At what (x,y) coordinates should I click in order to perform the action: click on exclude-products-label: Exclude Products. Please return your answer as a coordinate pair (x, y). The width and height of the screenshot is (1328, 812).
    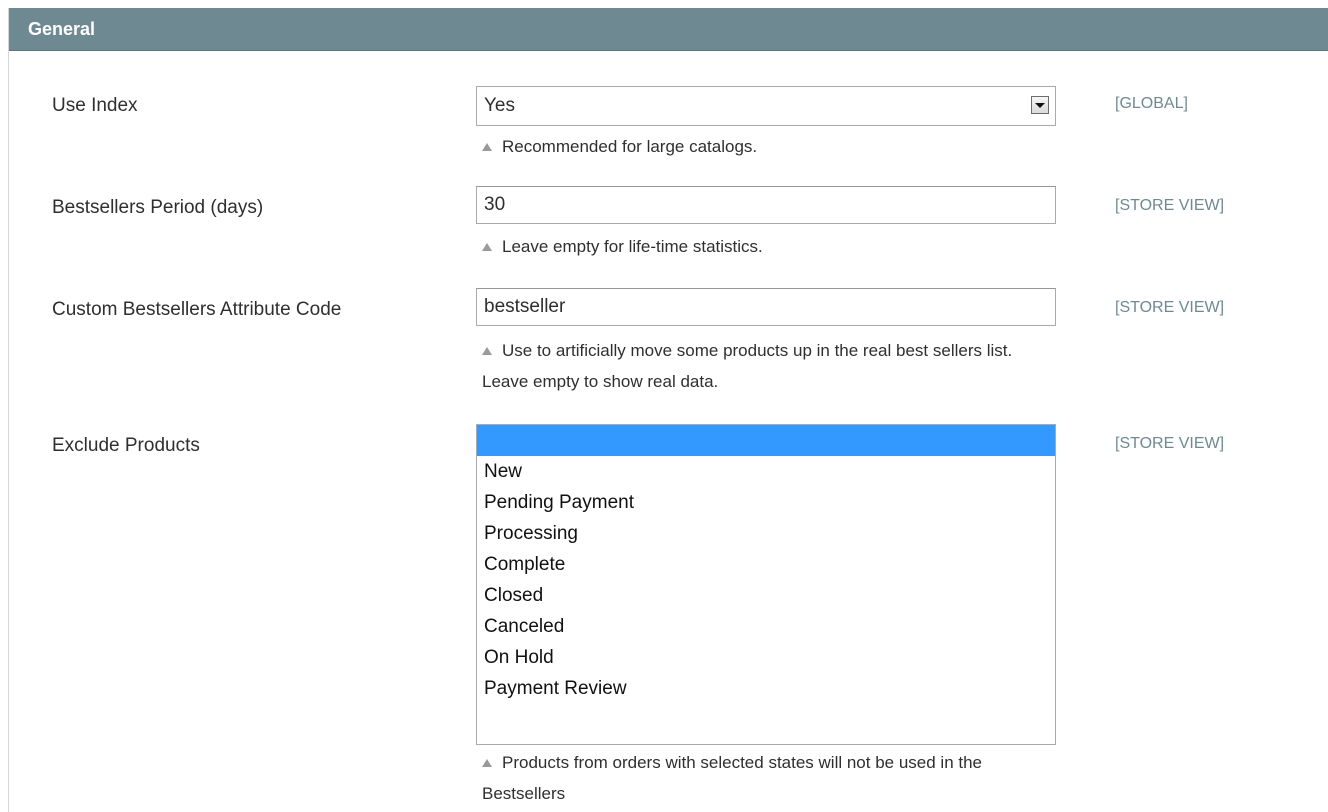
    Looking at the image, I should click on (126, 445).